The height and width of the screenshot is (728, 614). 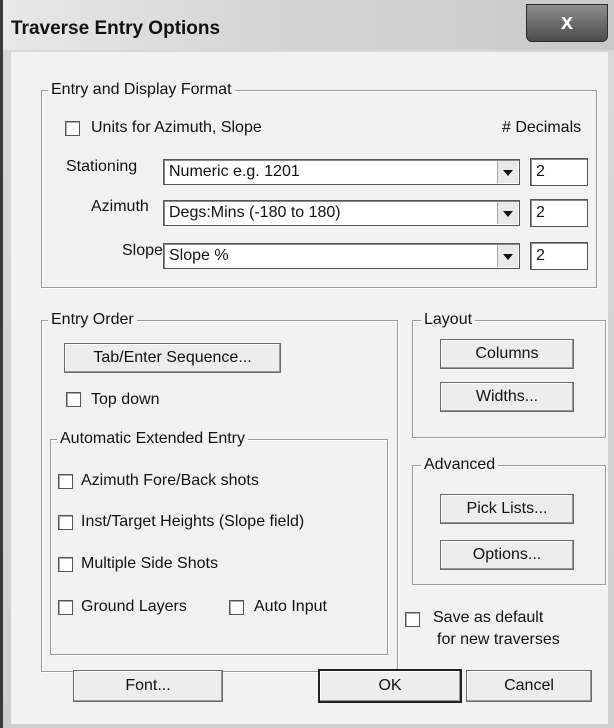 I want to click on azimuth-select: Degs:Mins (-180 to 180), so click(x=341, y=213).